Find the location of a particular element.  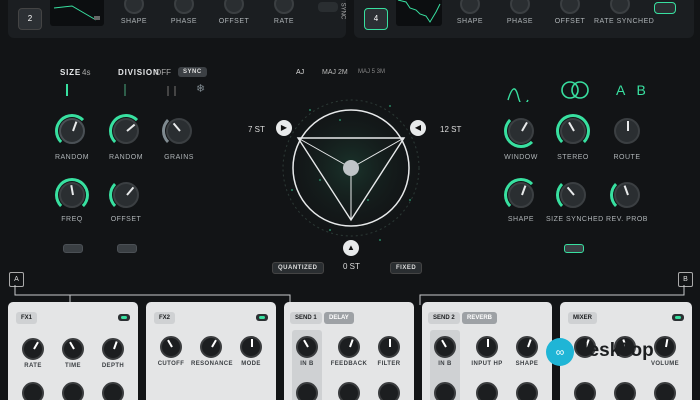

pitch-left-handle: ▶ is located at coordinates (284, 128).